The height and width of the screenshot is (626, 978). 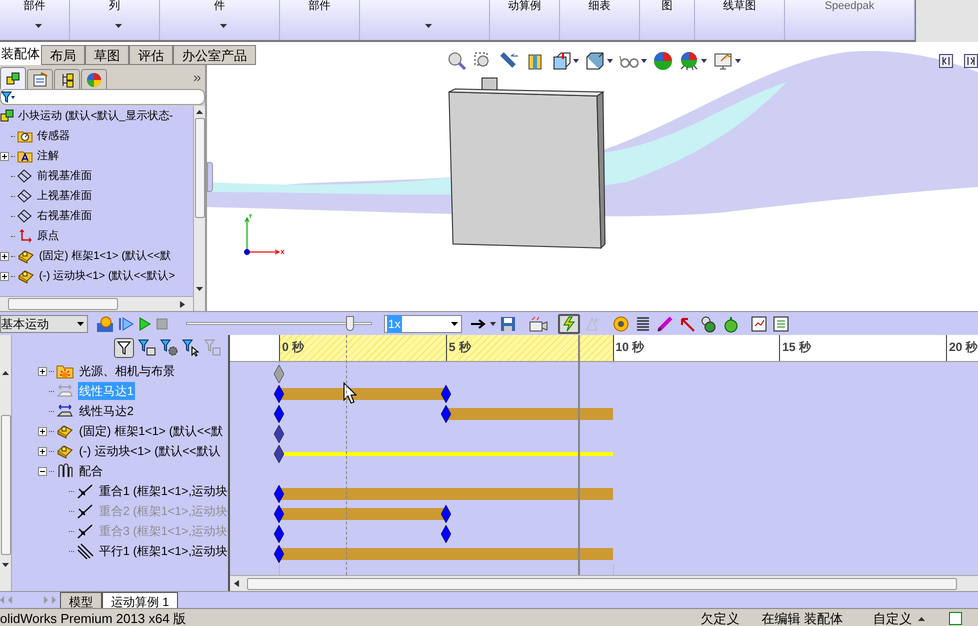 What do you see at coordinates (105, 323) in the screenshot?
I see `calculate-icon` at bounding box center [105, 323].